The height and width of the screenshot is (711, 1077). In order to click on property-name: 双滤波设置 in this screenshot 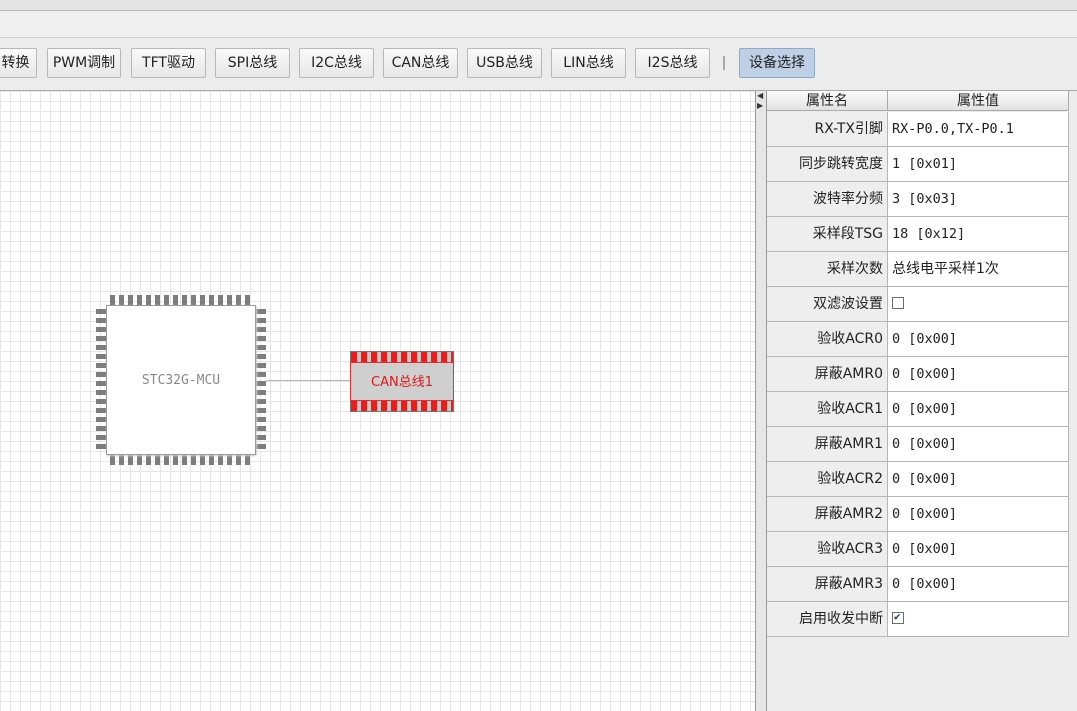, I will do `click(827, 304)`.